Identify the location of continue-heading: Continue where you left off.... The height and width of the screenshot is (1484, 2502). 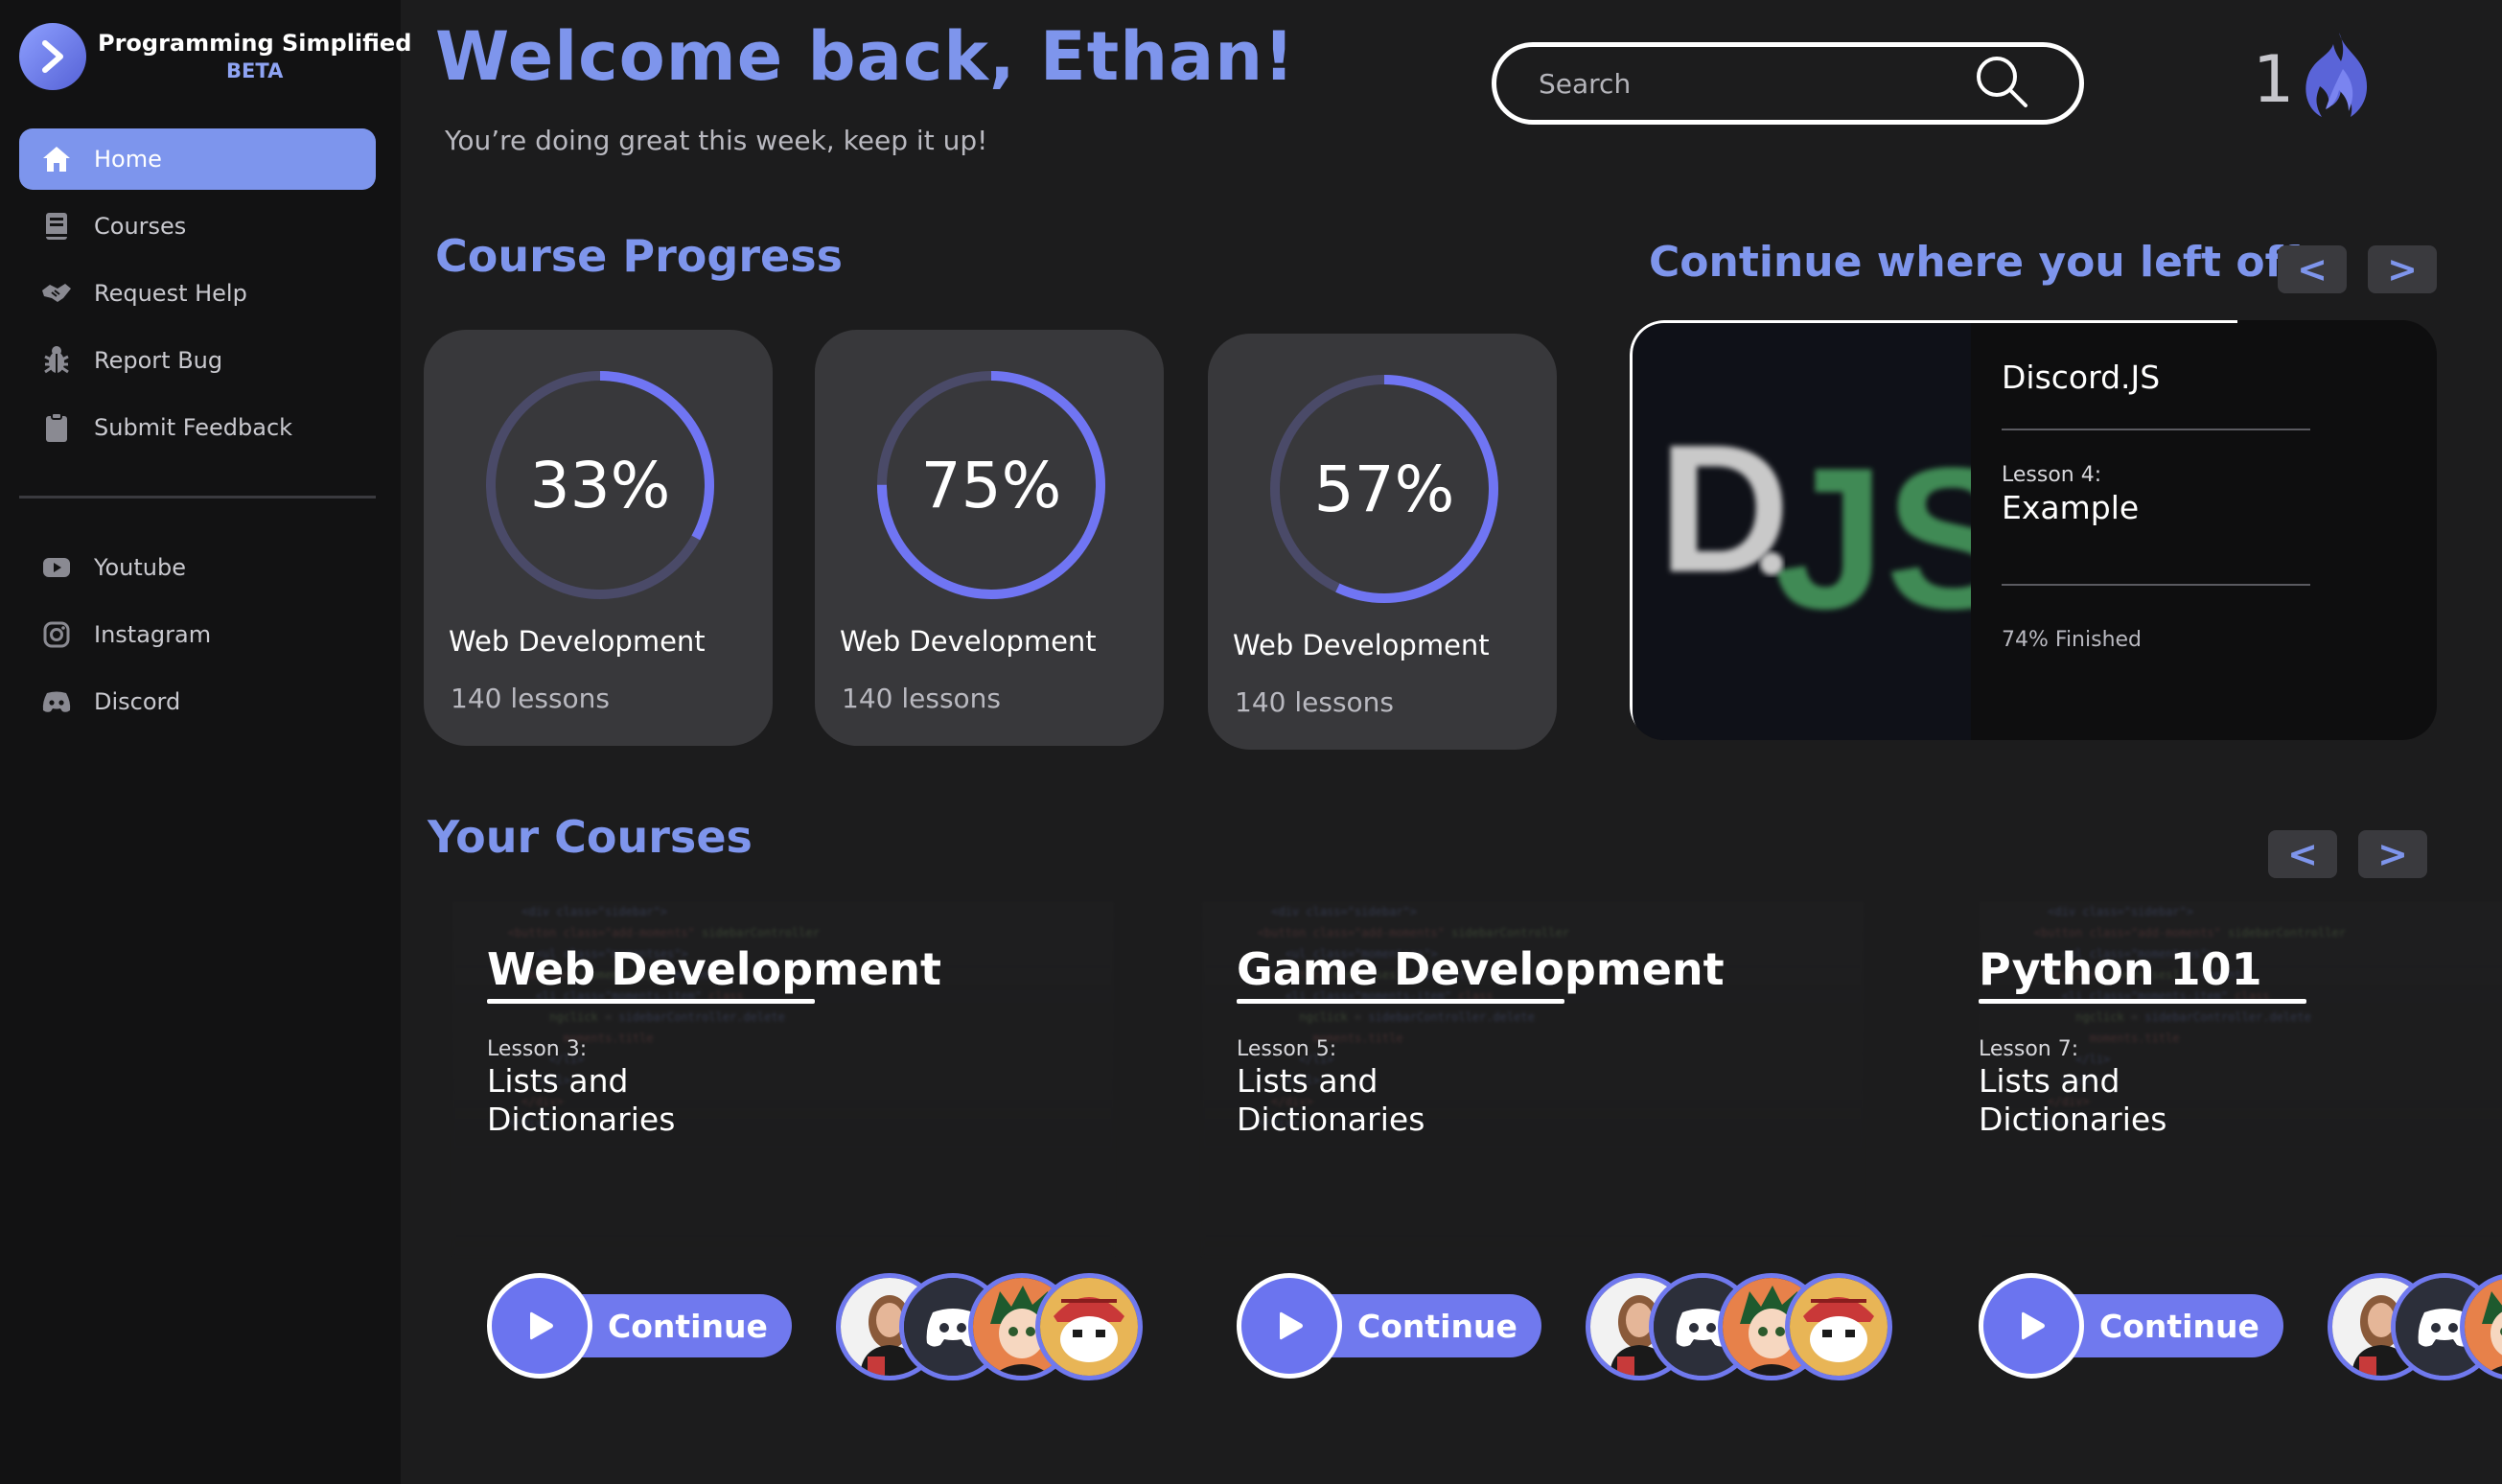
(1999, 262).